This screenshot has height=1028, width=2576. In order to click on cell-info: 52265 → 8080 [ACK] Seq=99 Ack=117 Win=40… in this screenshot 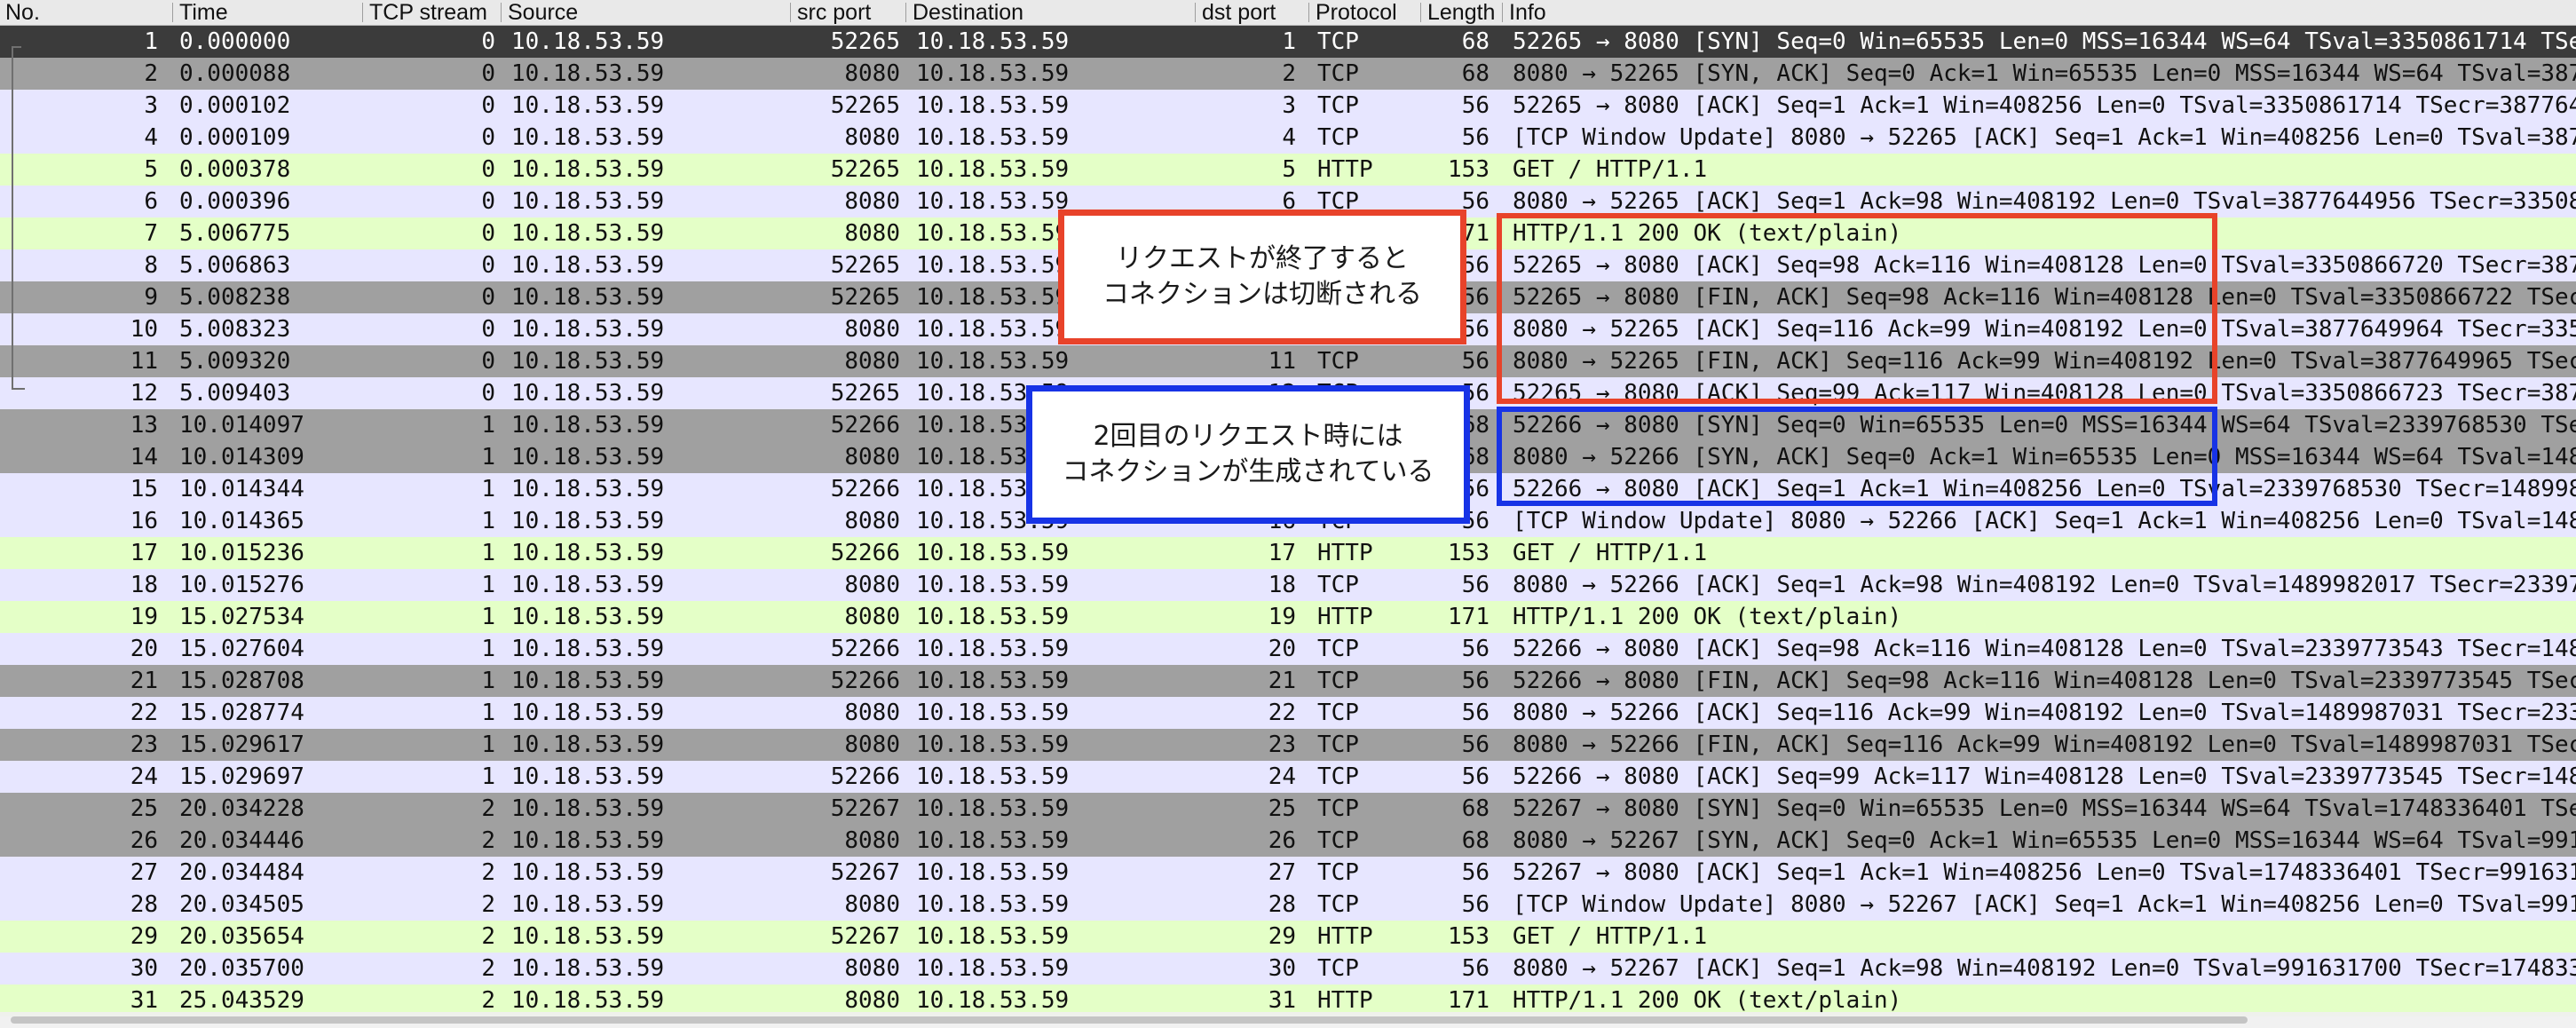, I will do `click(2044, 393)`.